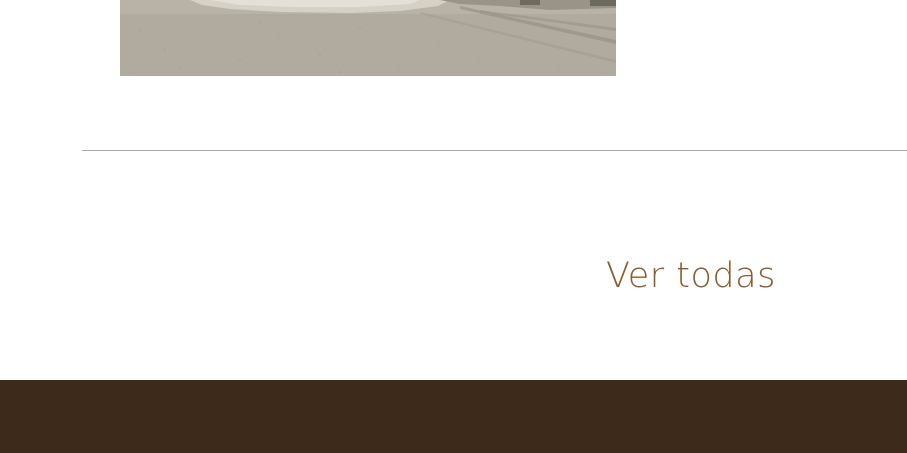  Describe the element at coordinates (691, 276) in the screenshot. I see `view-all-link: Ver todas` at that location.